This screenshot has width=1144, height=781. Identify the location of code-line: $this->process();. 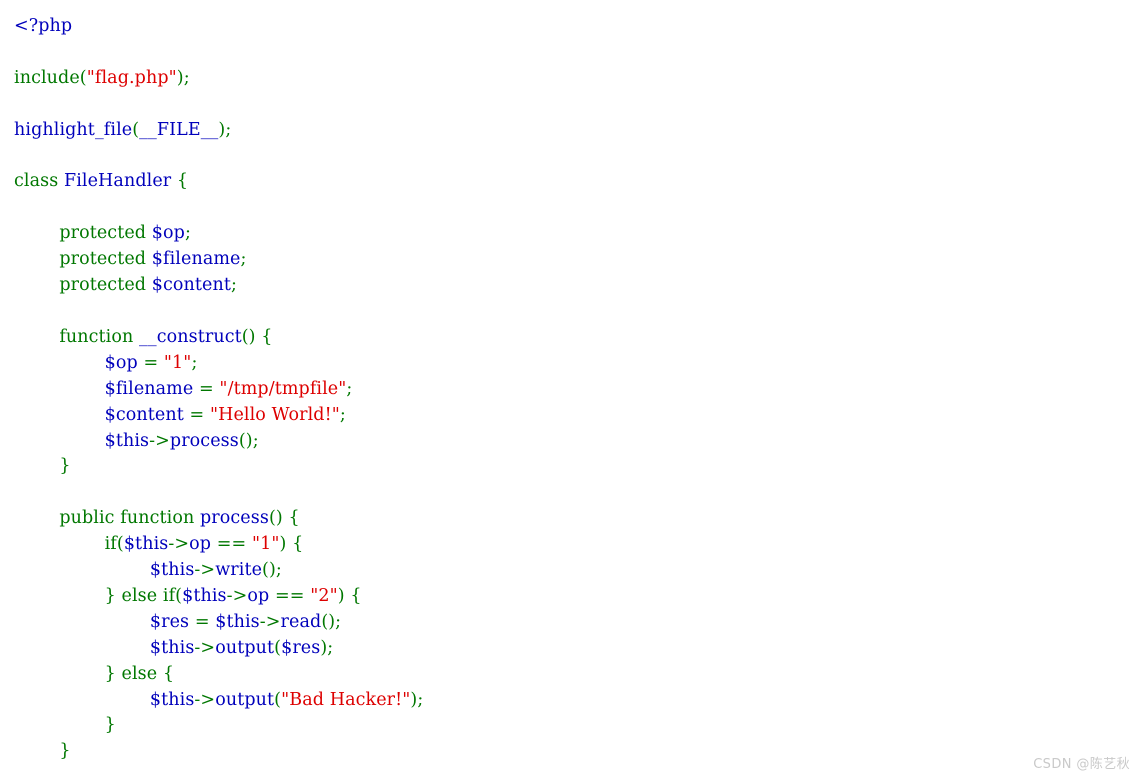
(579, 442).